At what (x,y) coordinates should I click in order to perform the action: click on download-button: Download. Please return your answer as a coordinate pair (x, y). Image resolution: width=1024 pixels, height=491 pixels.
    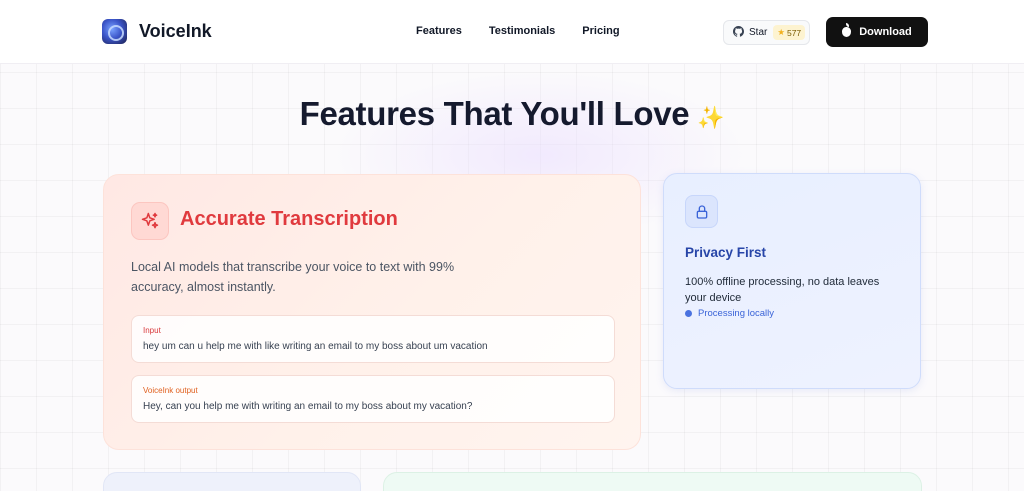
    Looking at the image, I should click on (877, 32).